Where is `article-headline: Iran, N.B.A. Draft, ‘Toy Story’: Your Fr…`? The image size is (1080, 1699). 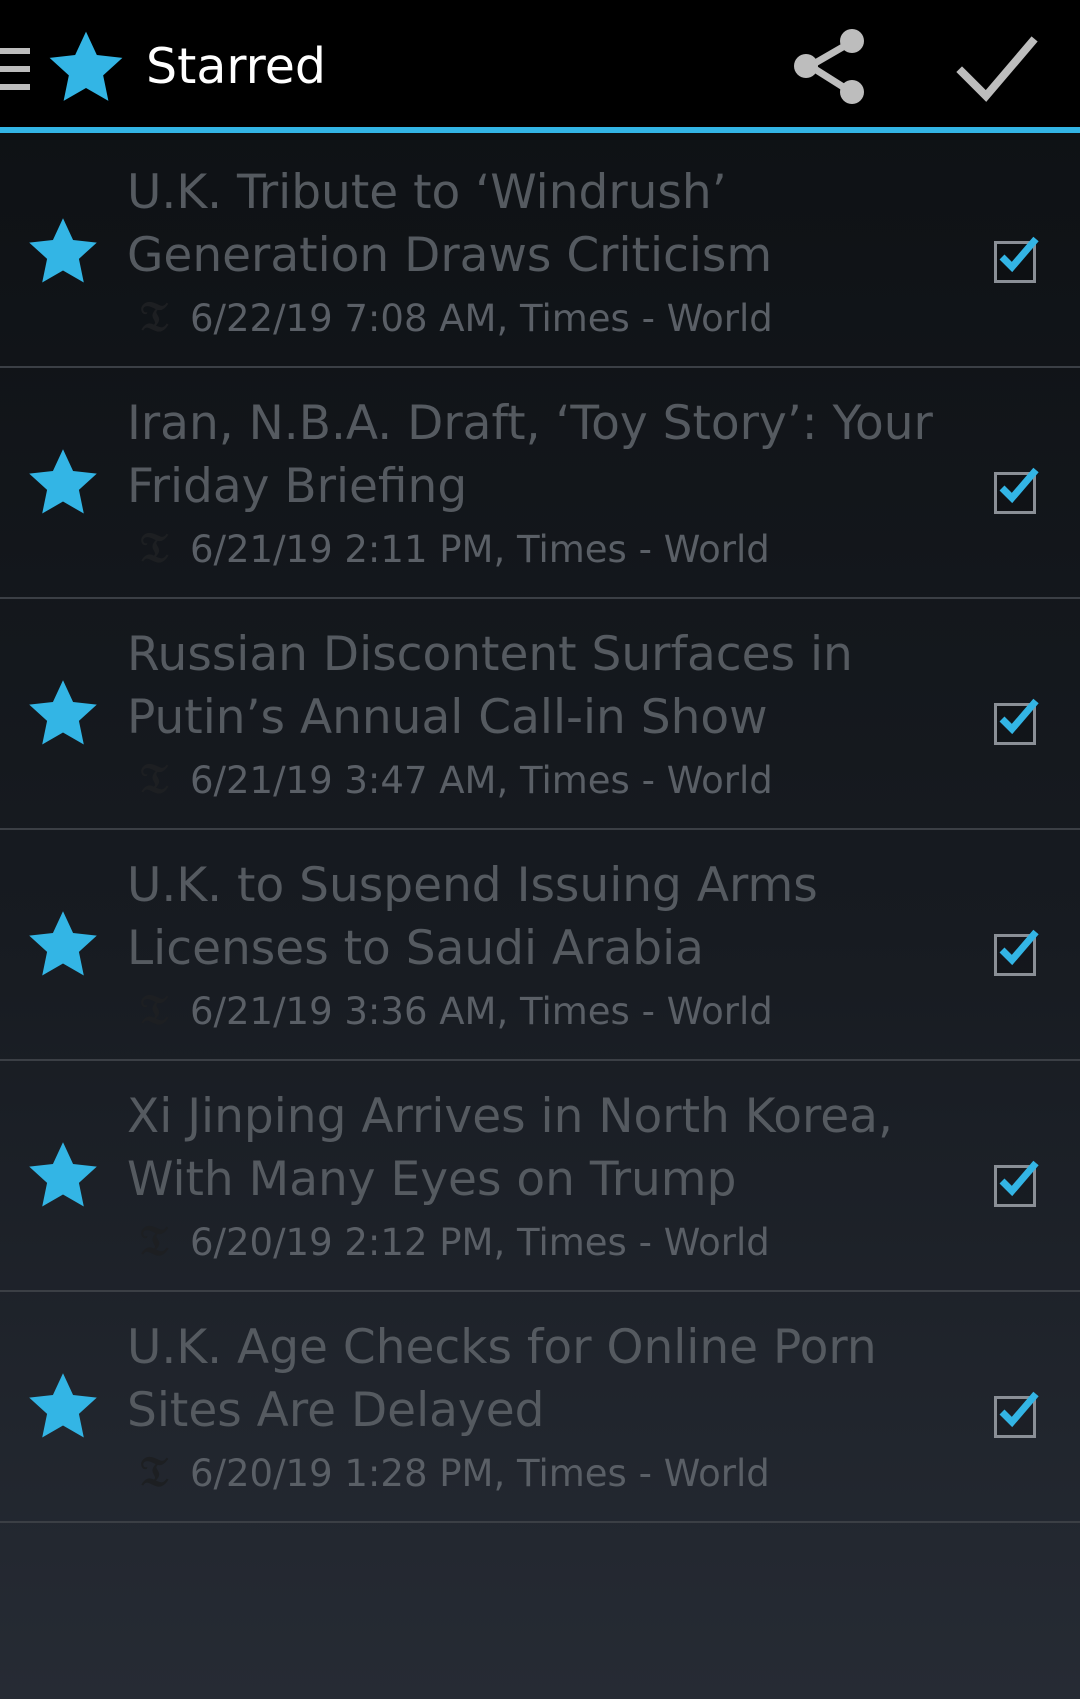
article-headline: Iran, N.B.A. Draft, ‘Toy Story’: Your Fr… is located at coordinates (530, 455).